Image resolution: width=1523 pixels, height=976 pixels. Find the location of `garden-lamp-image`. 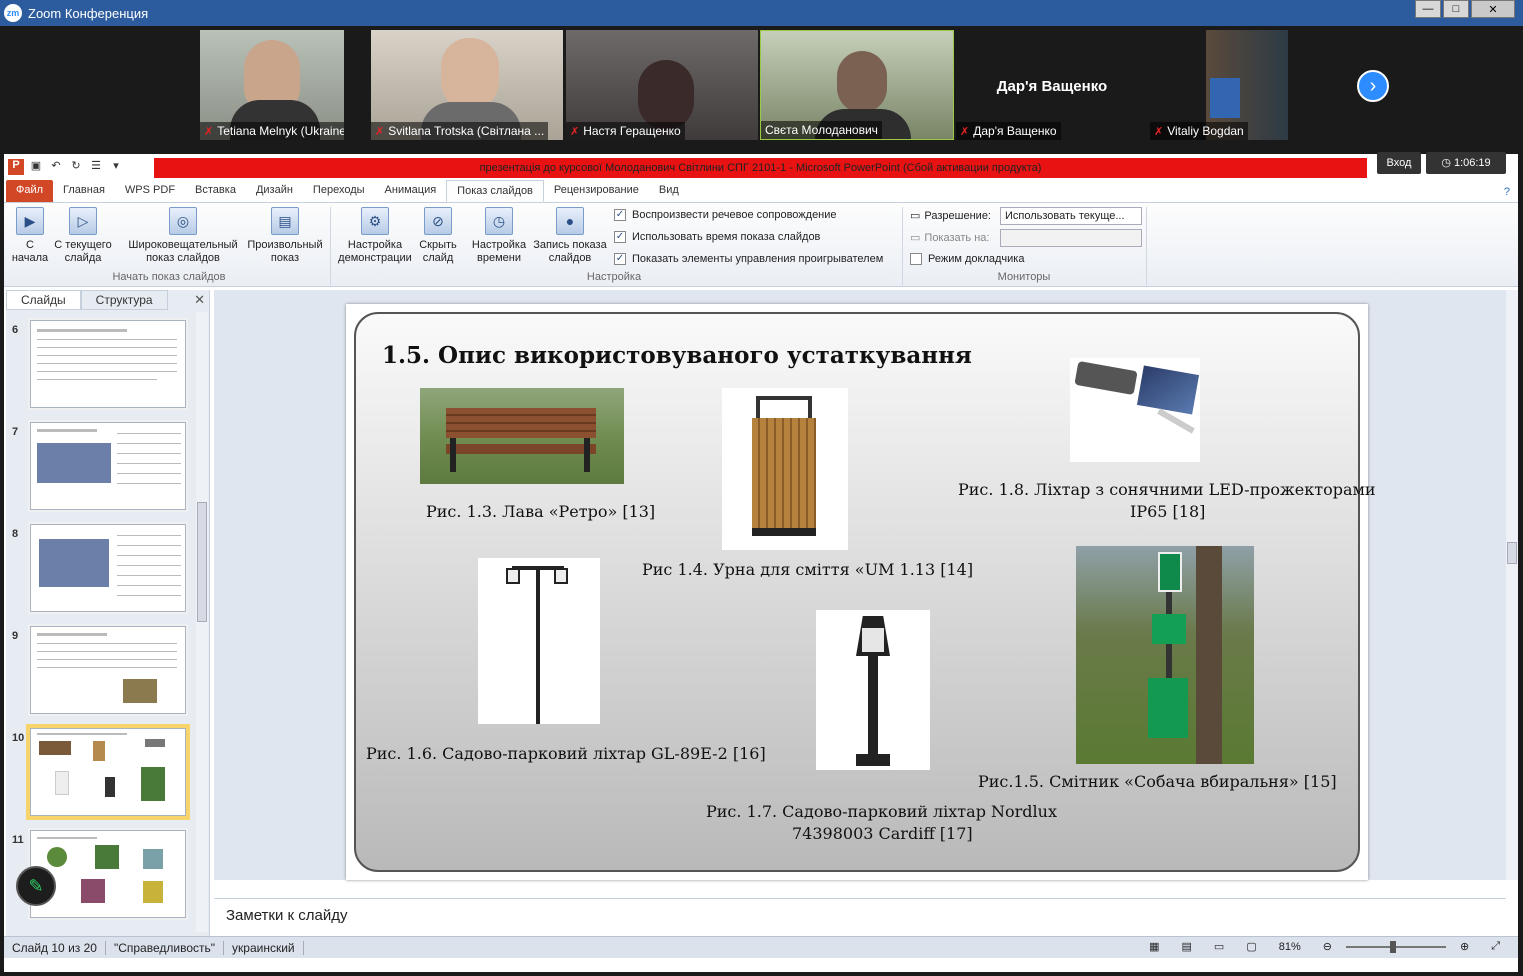

garden-lamp-image is located at coordinates (539, 641).